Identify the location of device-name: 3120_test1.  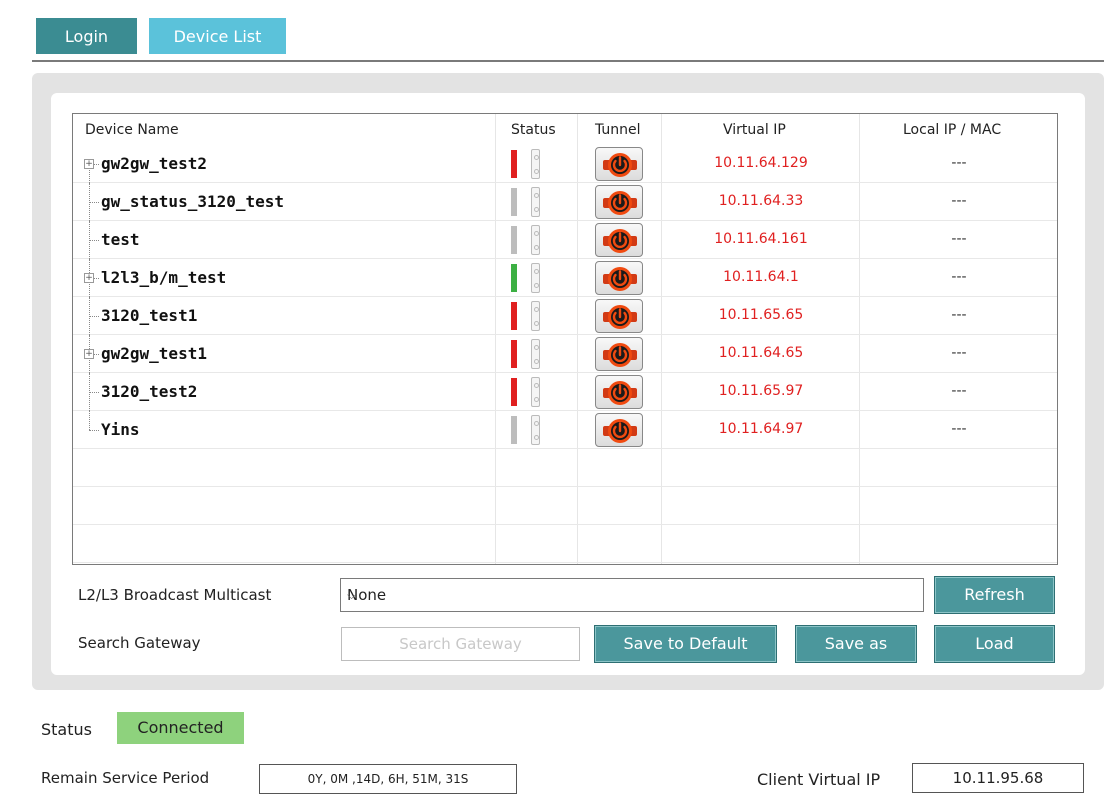
(149, 315).